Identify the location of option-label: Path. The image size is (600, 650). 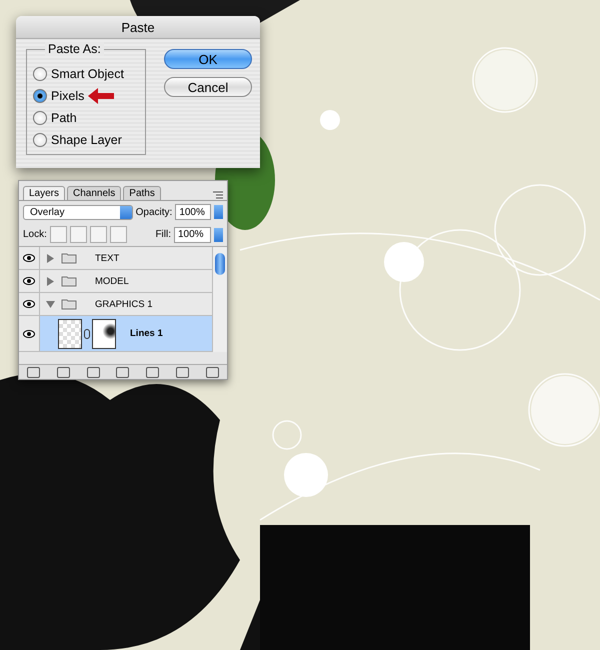
(64, 118).